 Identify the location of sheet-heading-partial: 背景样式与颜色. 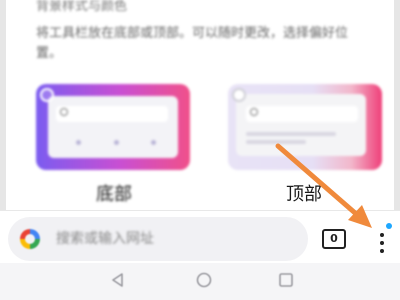
(82, 7).